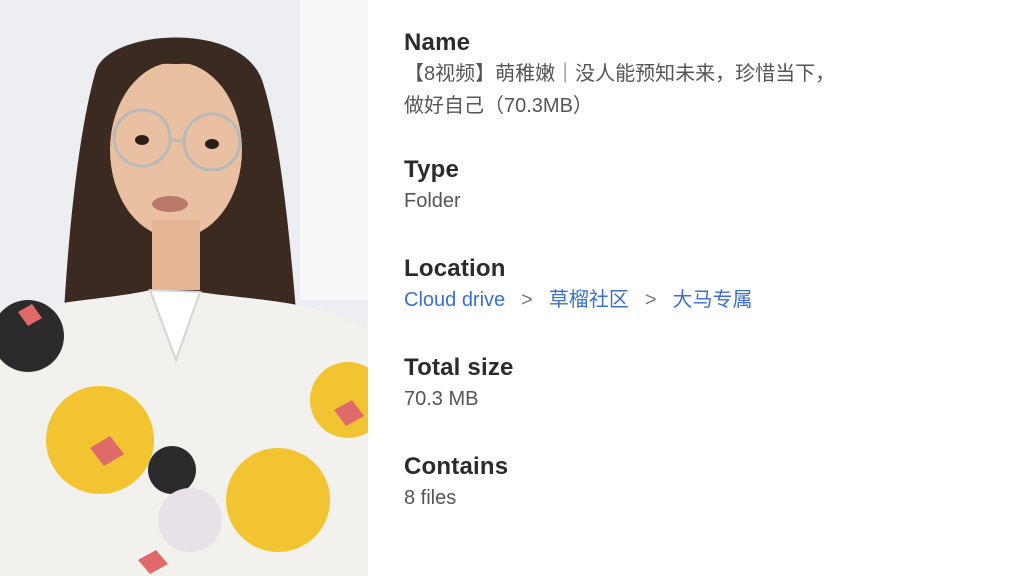 Image resolution: width=1024 pixels, height=576 pixels. I want to click on breadcrumb-folder-1: 草榴社区, so click(589, 300).